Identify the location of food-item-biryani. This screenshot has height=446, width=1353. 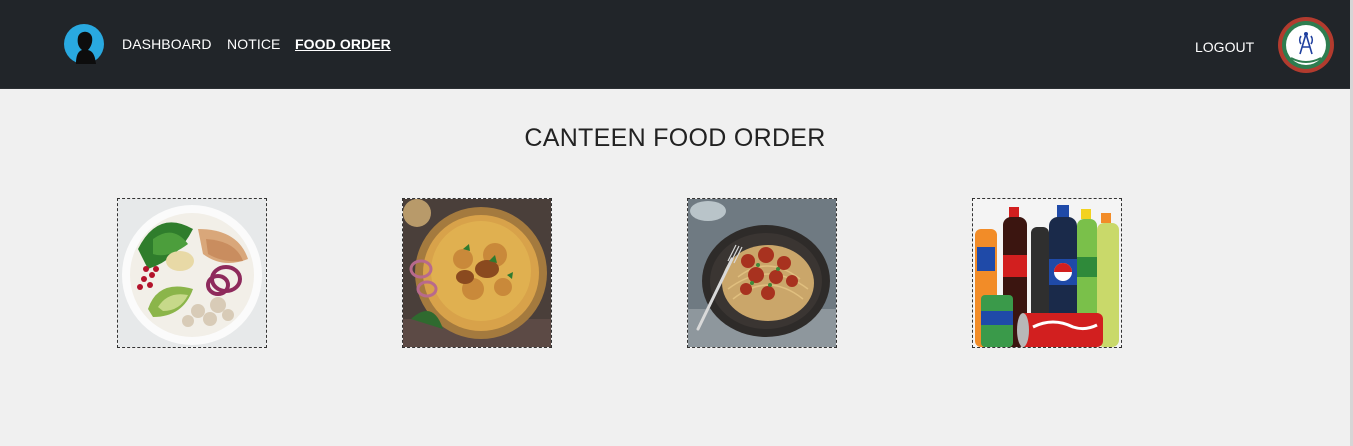
(477, 273).